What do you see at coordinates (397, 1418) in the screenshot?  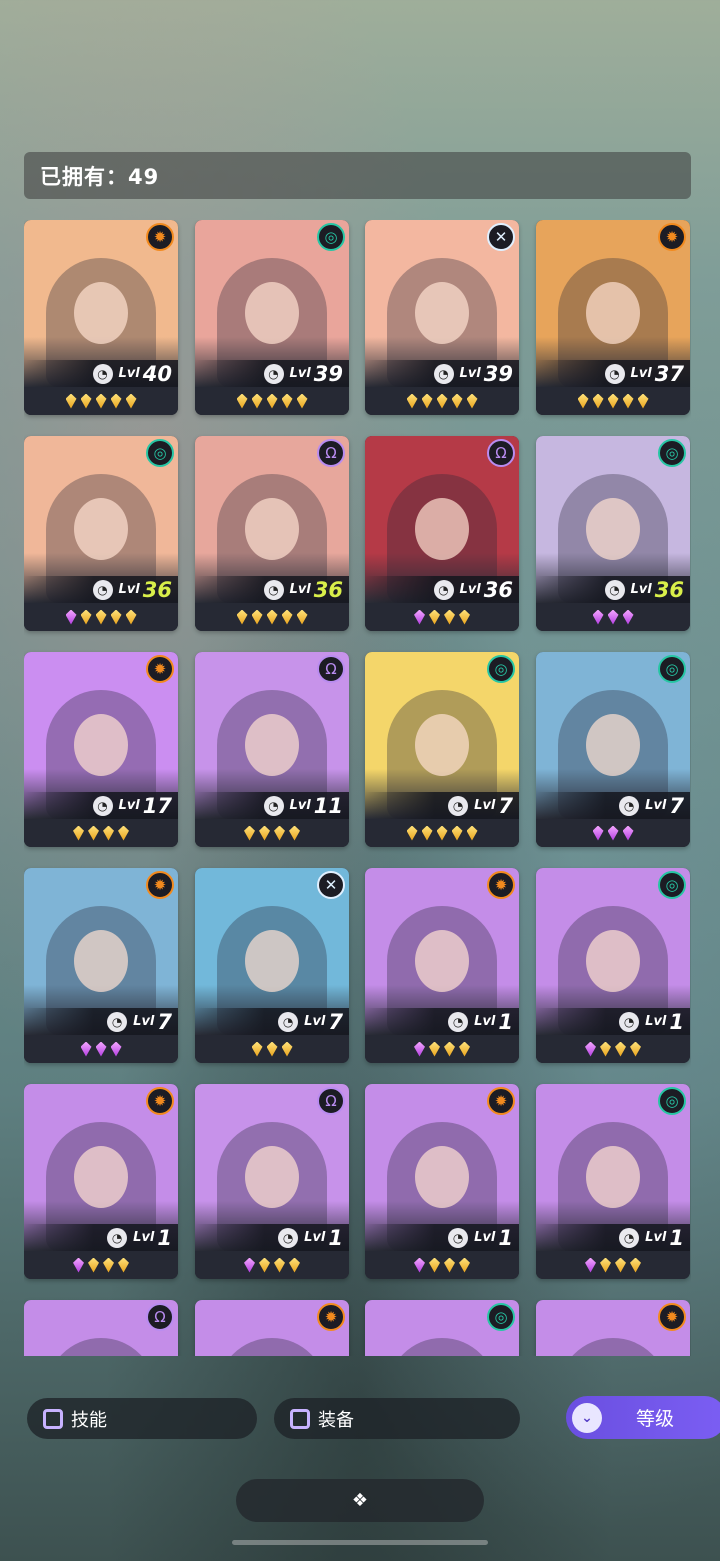 I see `equip-filter: 装备` at bounding box center [397, 1418].